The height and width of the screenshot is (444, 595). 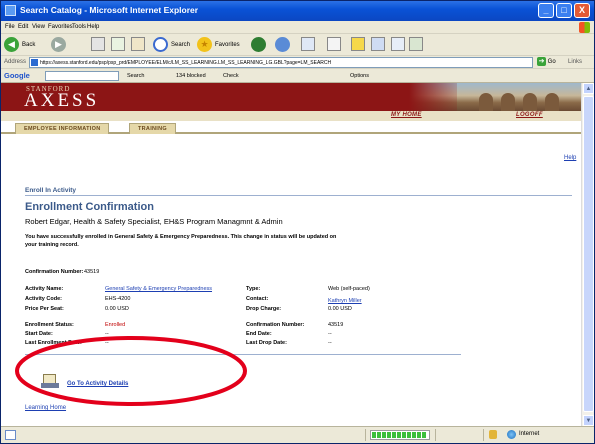 What do you see at coordinates (10, 435) in the screenshot?
I see `page-status-icon` at bounding box center [10, 435].